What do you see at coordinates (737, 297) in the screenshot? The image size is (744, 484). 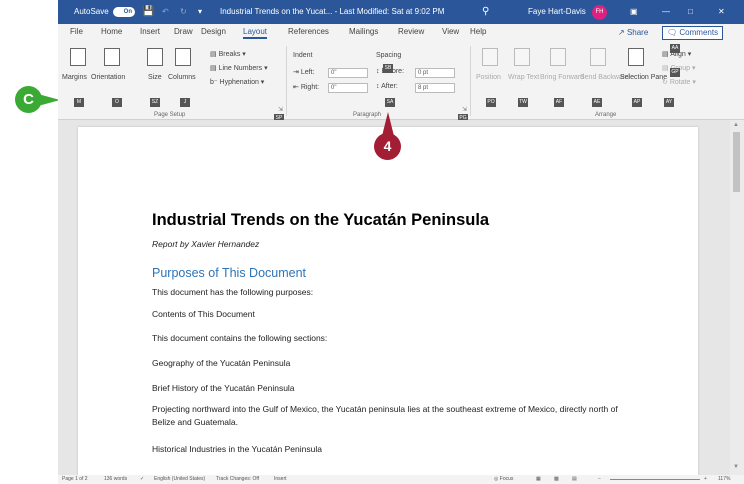 I see `vertical-scrollbar: ▲ ▼` at bounding box center [737, 297].